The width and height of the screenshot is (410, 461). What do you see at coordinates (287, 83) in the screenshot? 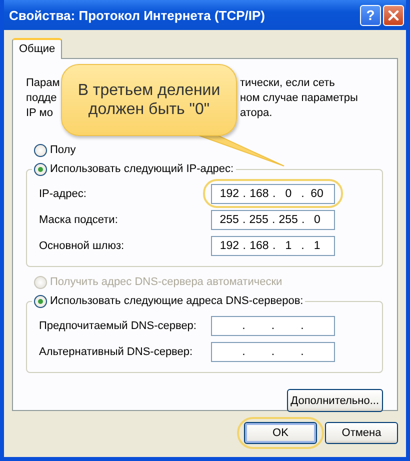
I see `description-text: тически, если сеть` at bounding box center [287, 83].